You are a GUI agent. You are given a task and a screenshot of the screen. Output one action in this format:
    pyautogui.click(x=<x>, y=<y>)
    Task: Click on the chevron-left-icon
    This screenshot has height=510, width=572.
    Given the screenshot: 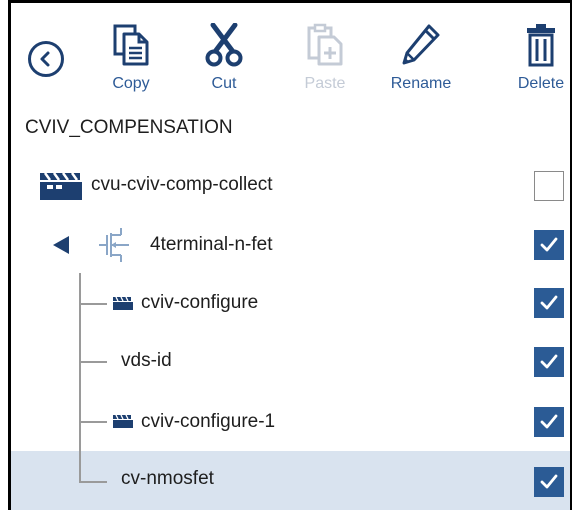 What is the action you would take?
    pyautogui.click(x=45, y=59)
    